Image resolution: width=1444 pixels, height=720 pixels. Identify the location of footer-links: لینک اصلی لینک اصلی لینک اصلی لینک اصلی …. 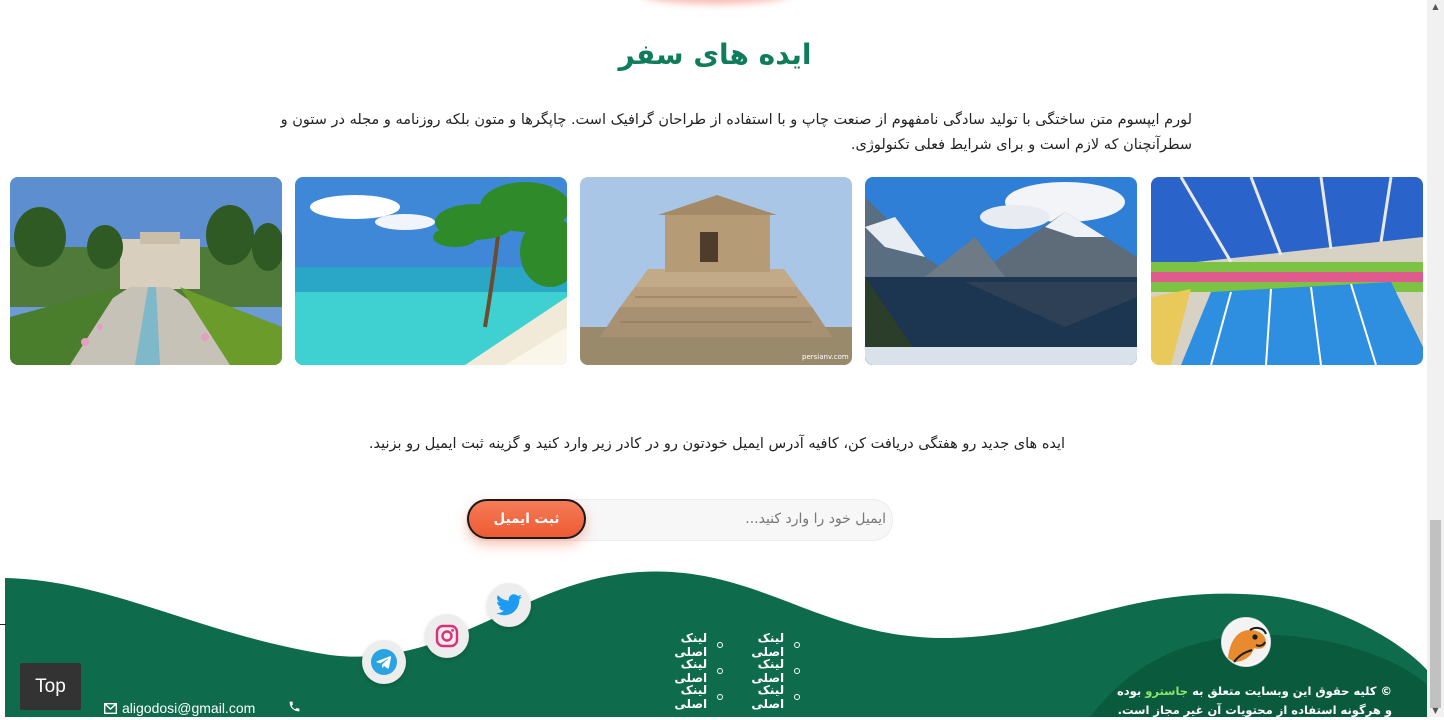
(723, 671).